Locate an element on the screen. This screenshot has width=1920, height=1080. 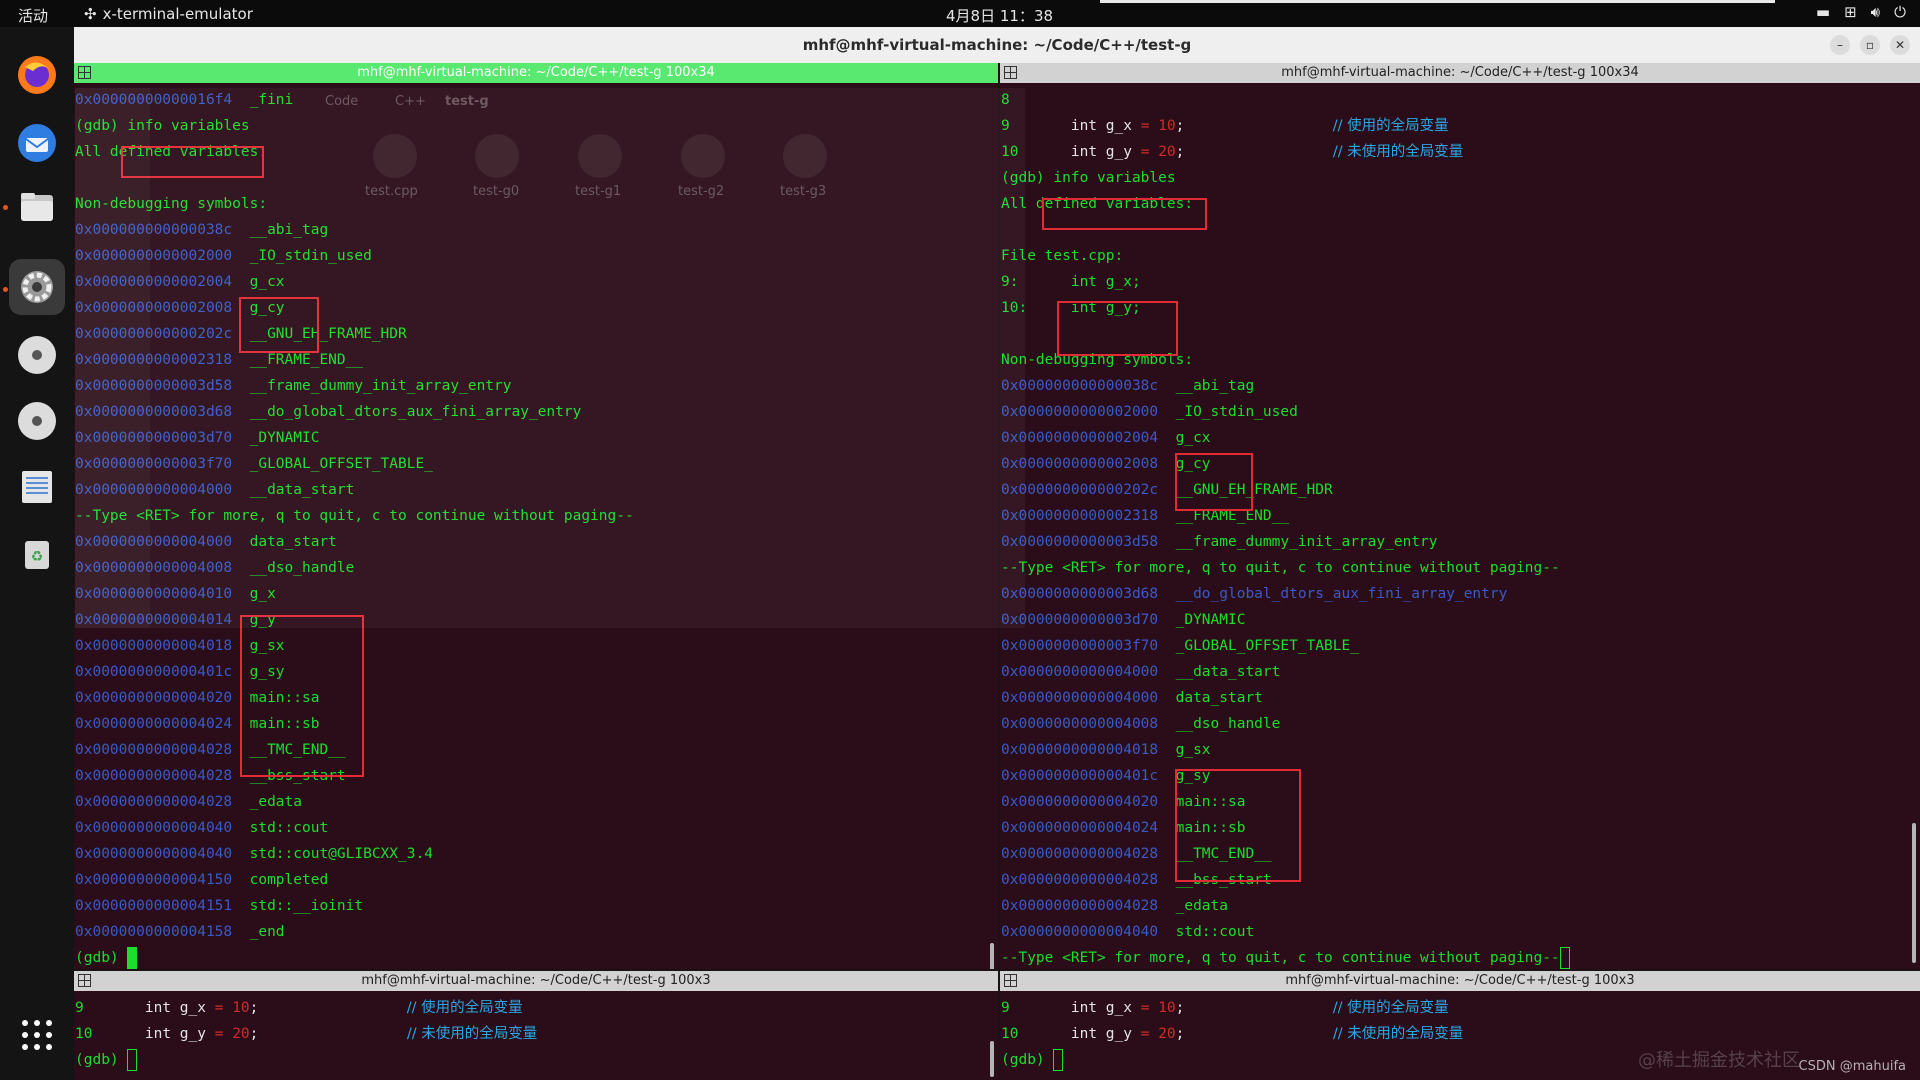
terminal-cursor is located at coordinates (132, 1060).